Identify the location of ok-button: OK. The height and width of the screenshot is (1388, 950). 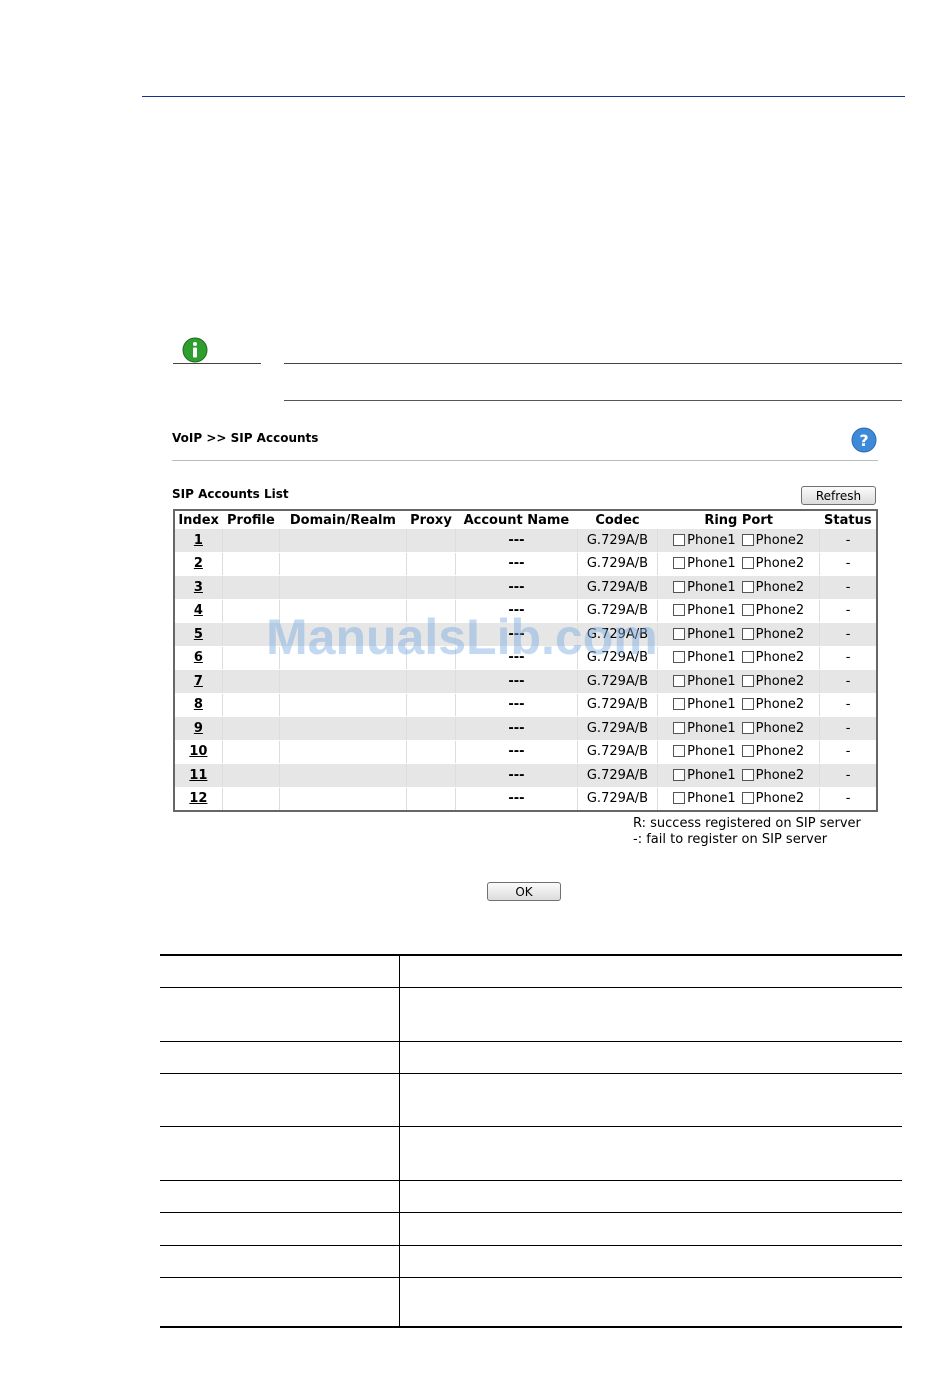
(524, 891).